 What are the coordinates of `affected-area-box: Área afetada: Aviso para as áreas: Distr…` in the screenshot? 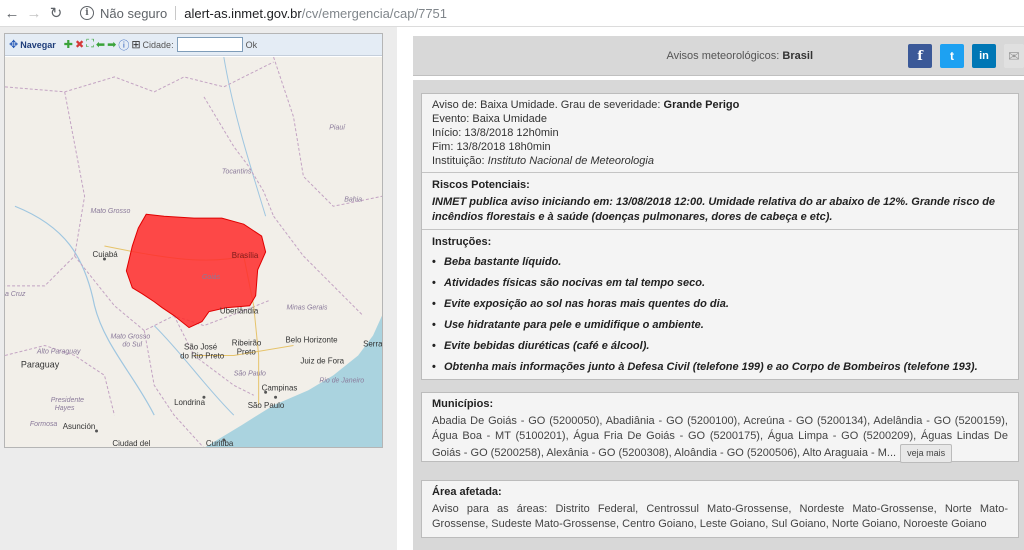 It's located at (720, 509).